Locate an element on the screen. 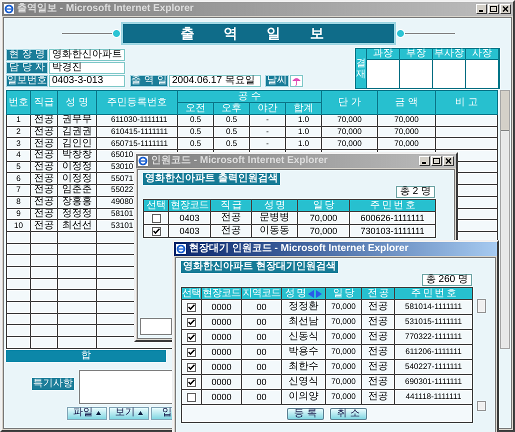 The height and width of the screenshot is (432, 515). column-header: 성 명 is located at coordinates (77, 103).